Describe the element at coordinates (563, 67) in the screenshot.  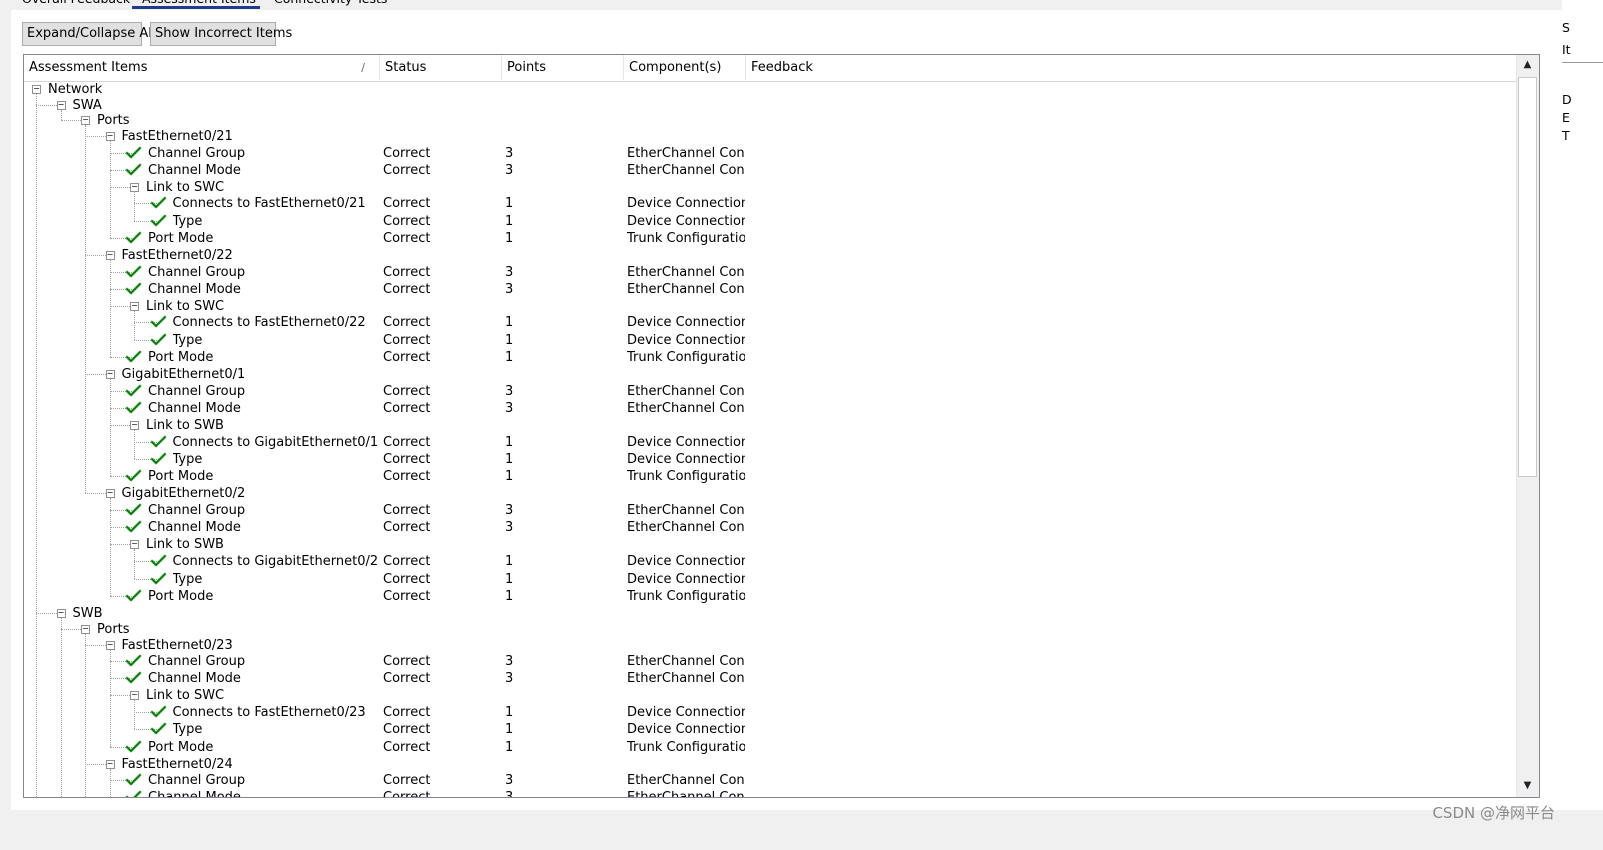
I see `column-header-points: Points` at that location.